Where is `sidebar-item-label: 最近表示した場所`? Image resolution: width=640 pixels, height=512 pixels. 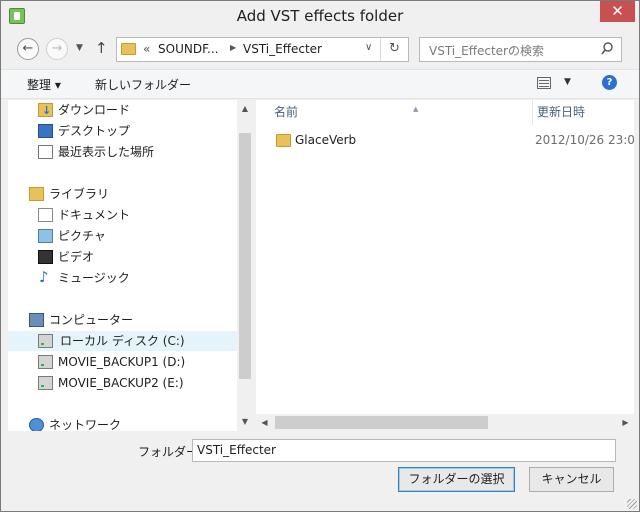 sidebar-item-label: 最近表示した場所 is located at coordinates (106, 152).